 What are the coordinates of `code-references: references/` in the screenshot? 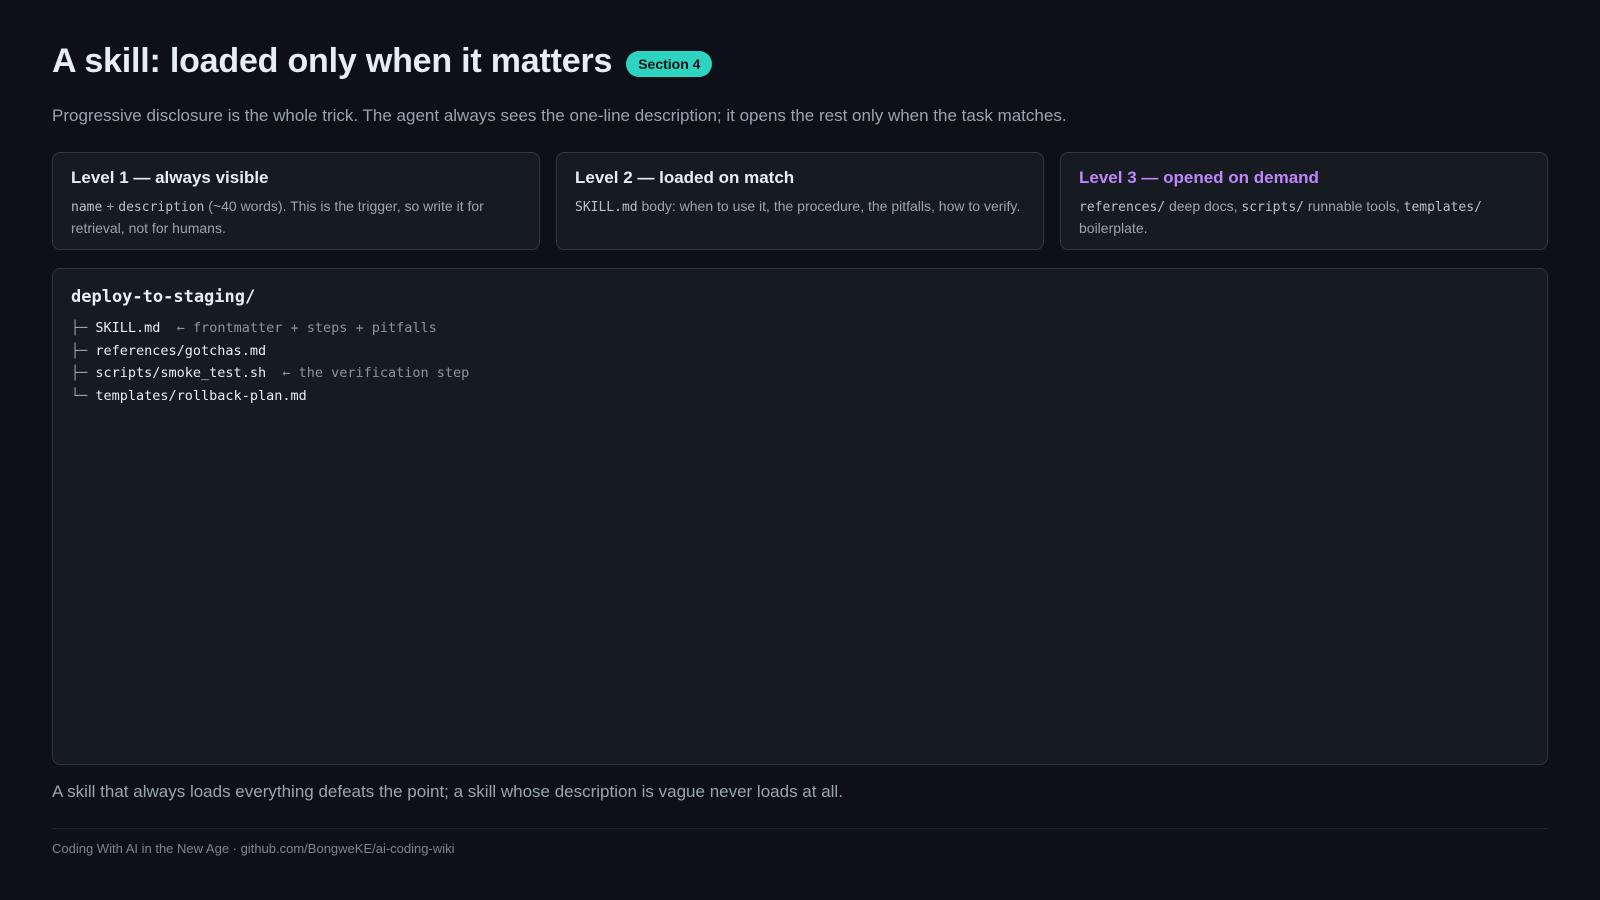 It's located at (1122, 207).